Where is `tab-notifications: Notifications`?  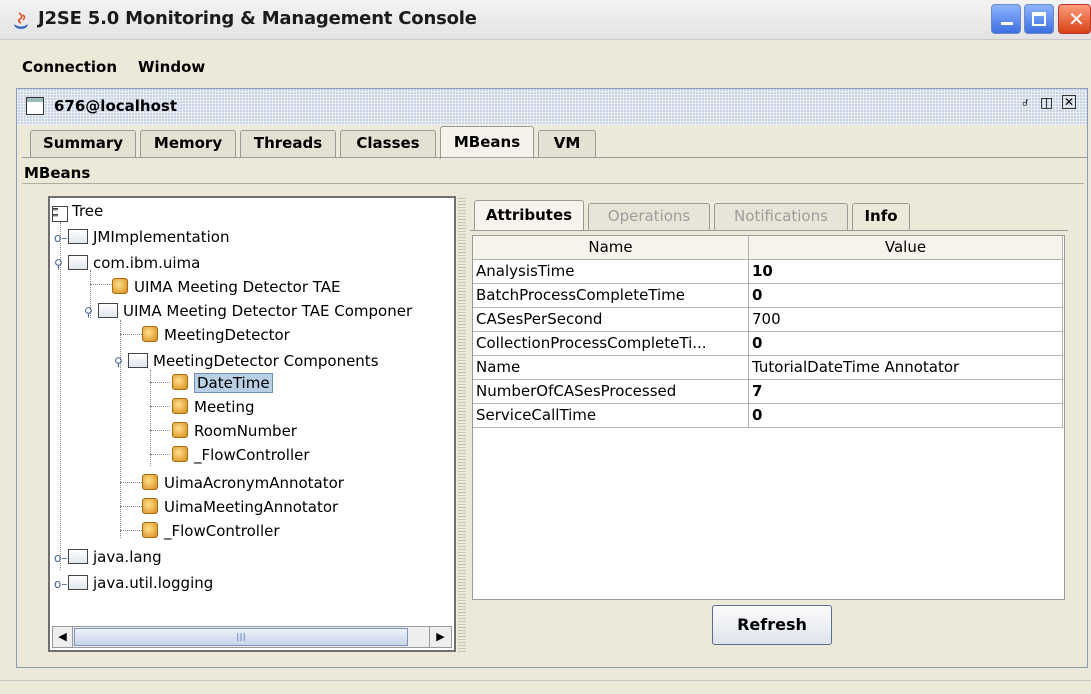 tab-notifications: Notifications is located at coordinates (781, 216).